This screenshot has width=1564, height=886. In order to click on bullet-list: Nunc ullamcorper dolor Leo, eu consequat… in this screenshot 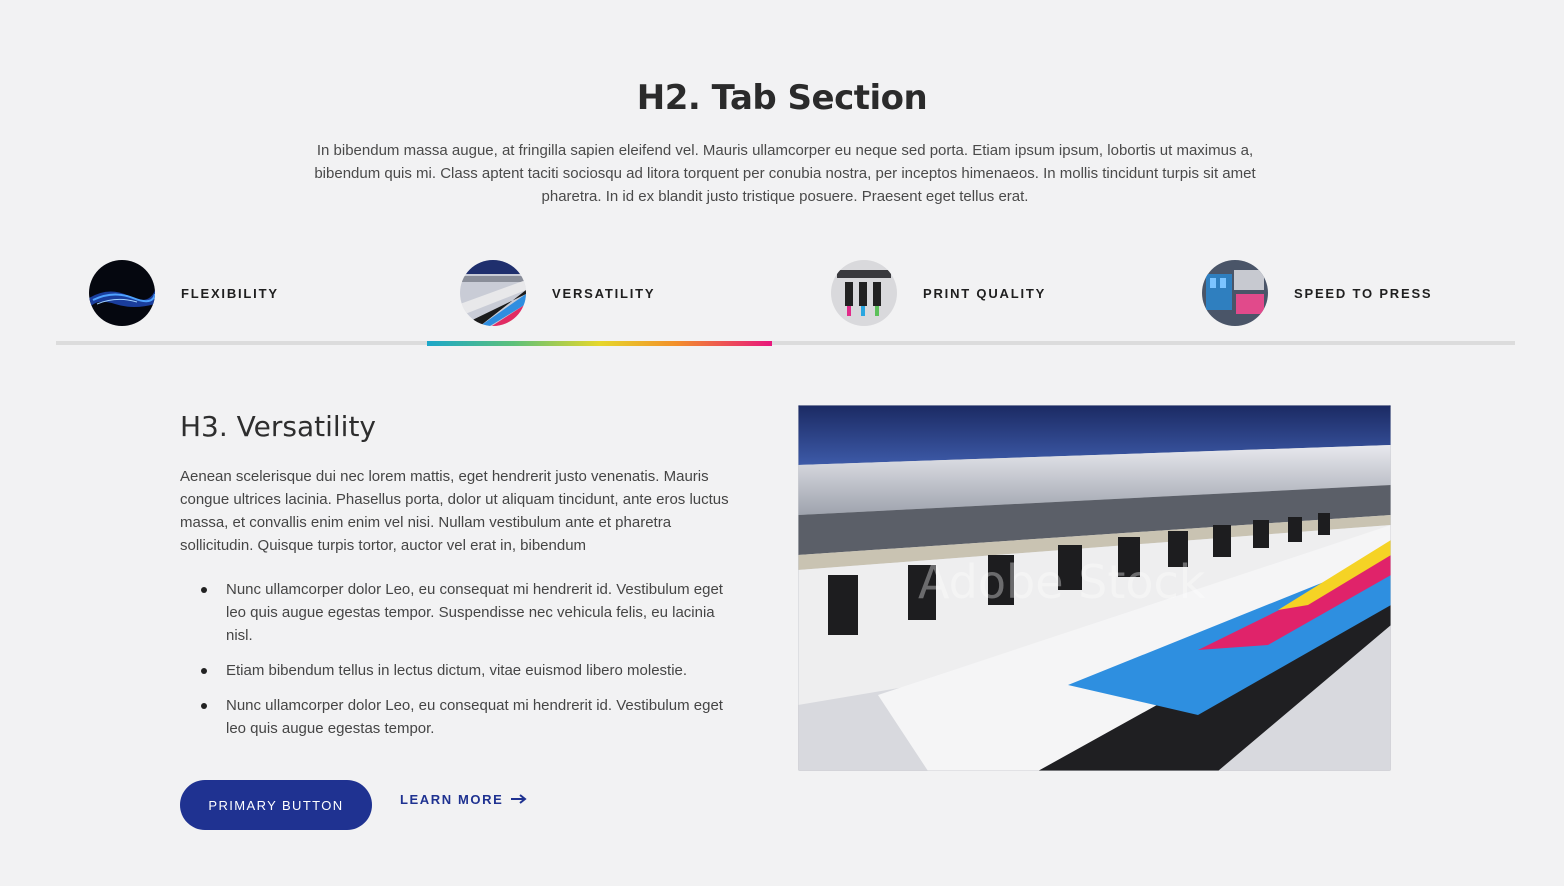, I will do `click(460, 665)`.